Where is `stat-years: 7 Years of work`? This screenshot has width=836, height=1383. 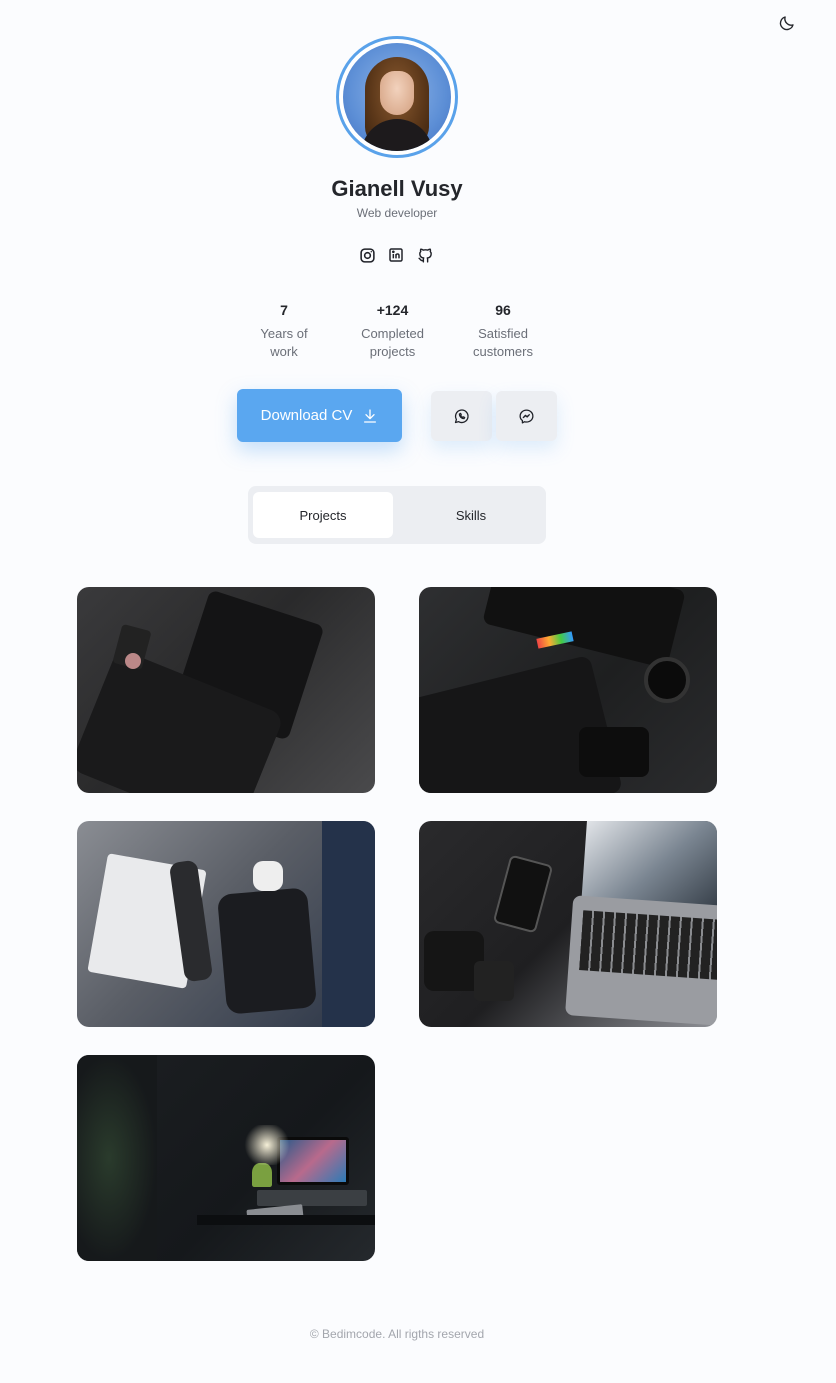 stat-years: 7 Years of work is located at coordinates (284, 331).